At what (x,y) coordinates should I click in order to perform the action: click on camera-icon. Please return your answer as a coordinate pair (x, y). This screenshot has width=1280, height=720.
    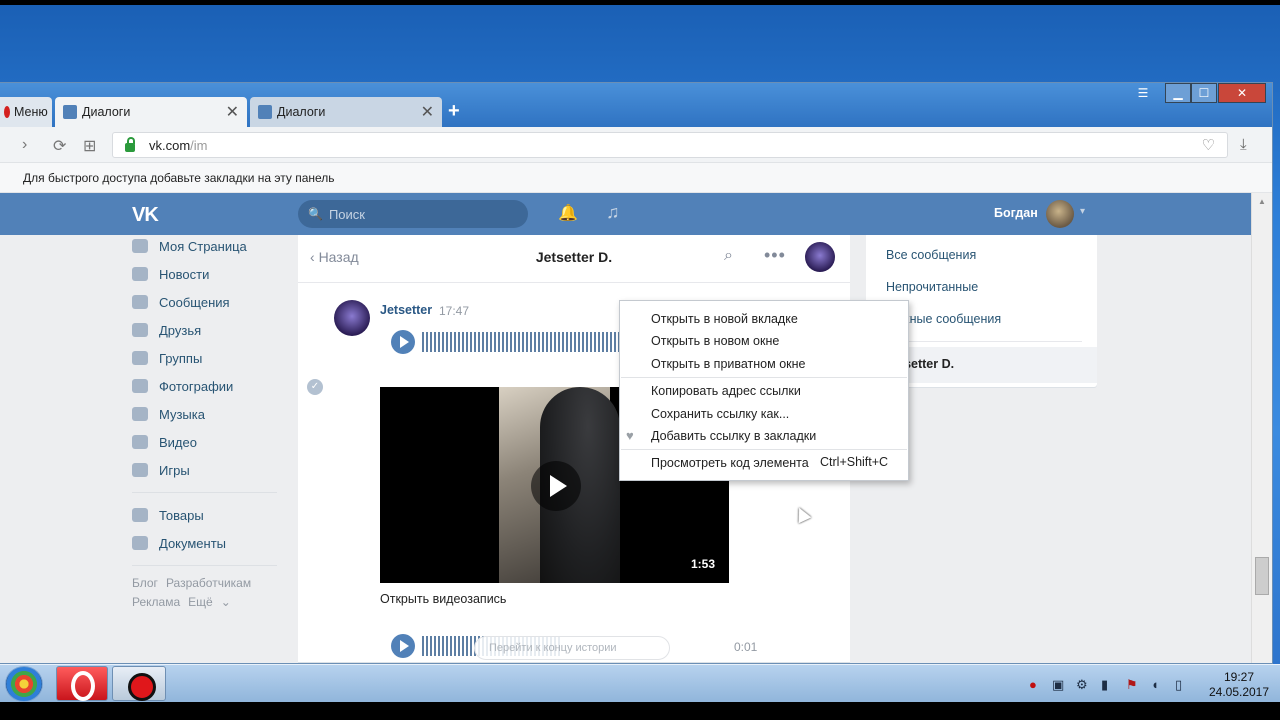
    Looking at the image, I should click on (140, 386).